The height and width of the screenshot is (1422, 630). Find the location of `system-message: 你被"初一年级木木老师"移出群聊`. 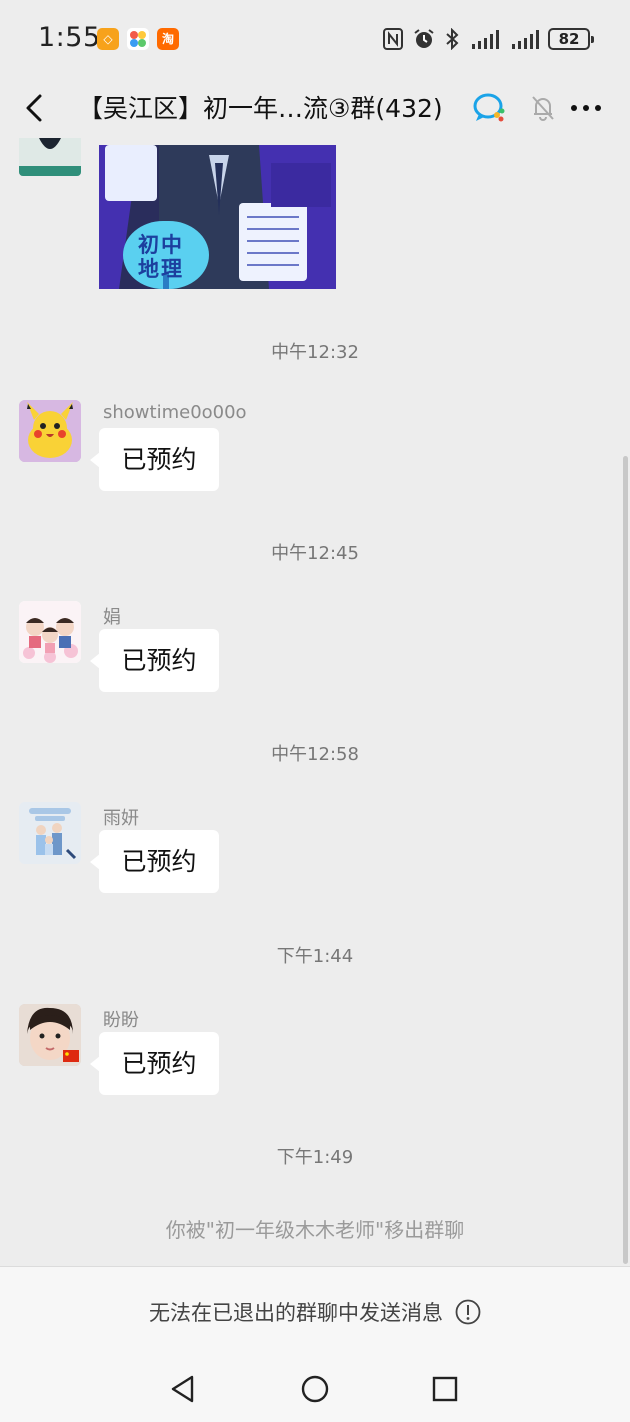

system-message: 你被"初一年级木木老师"移出群聊 is located at coordinates (315, 1230).